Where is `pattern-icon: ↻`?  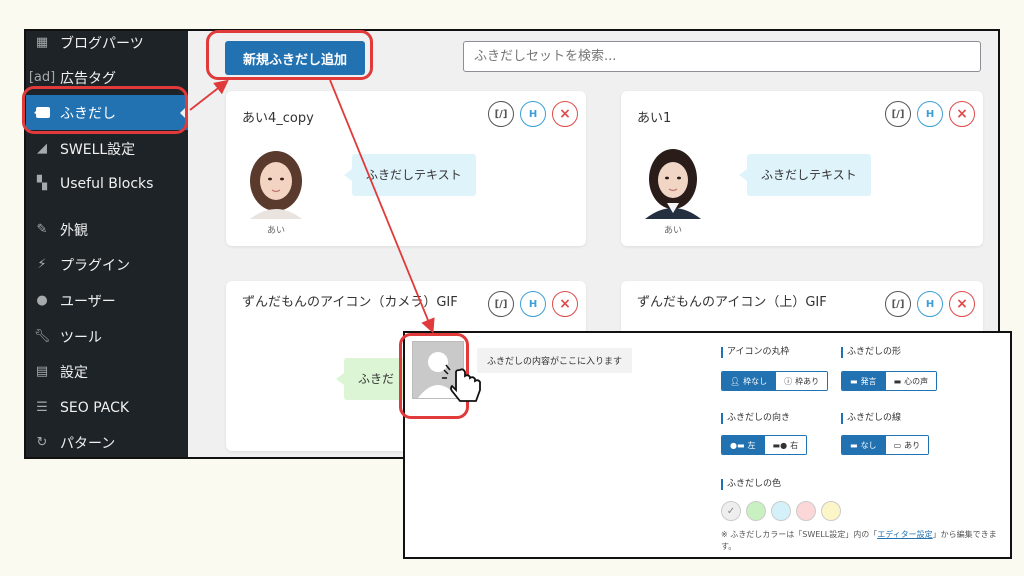
pattern-icon: ↻ is located at coordinates (42, 442).